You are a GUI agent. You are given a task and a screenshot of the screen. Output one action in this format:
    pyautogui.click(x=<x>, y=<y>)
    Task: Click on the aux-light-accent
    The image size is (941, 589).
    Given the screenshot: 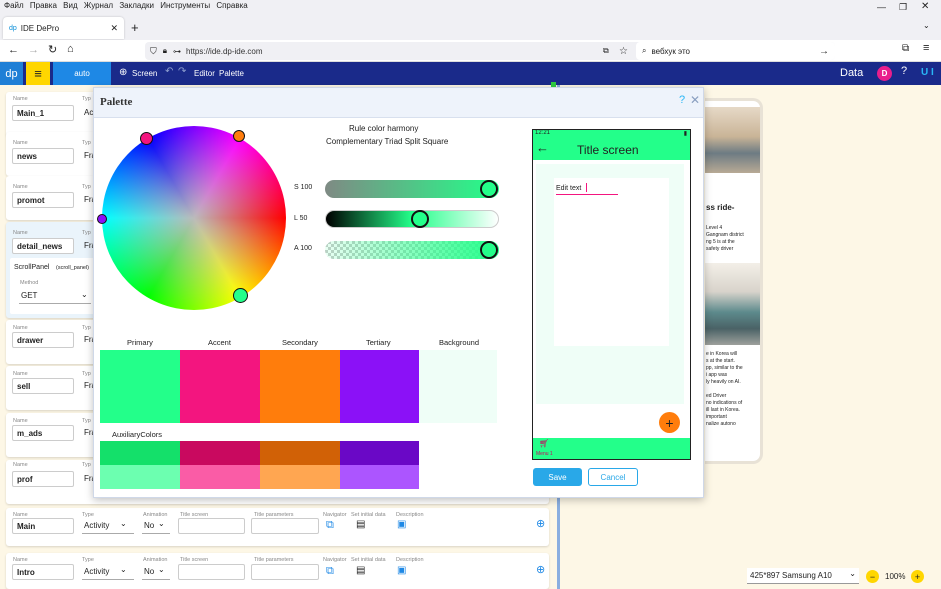 What is the action you would take?
    pyautogui.click(x=220, y=477)
    